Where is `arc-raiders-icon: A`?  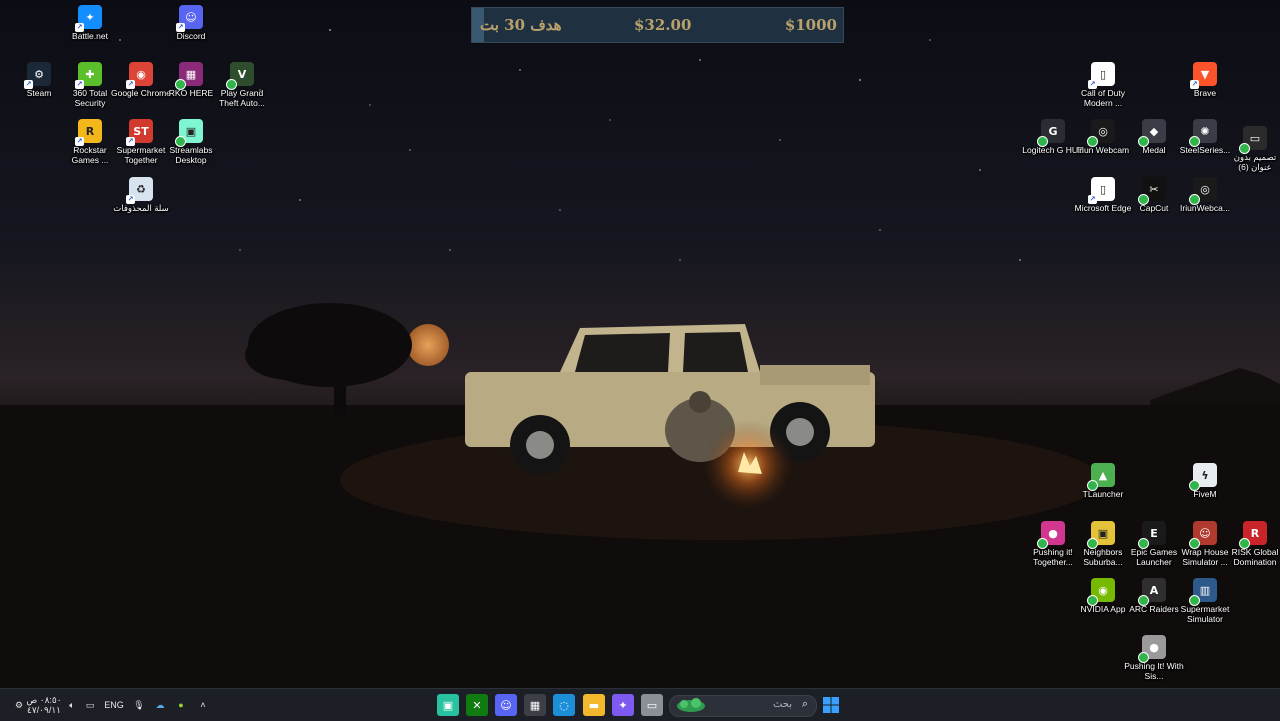
arc-raiders-icon: A is located at coordinates (1152, 592).